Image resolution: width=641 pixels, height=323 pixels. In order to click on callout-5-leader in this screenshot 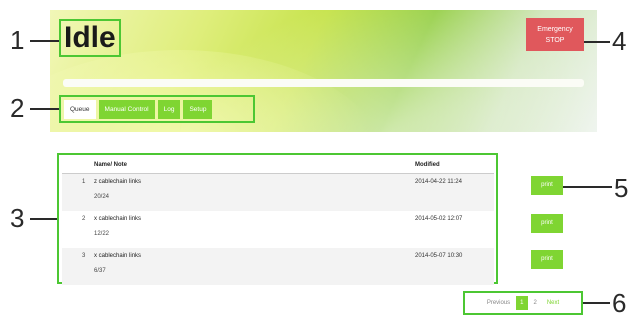, I will do `click(587, 187)`.